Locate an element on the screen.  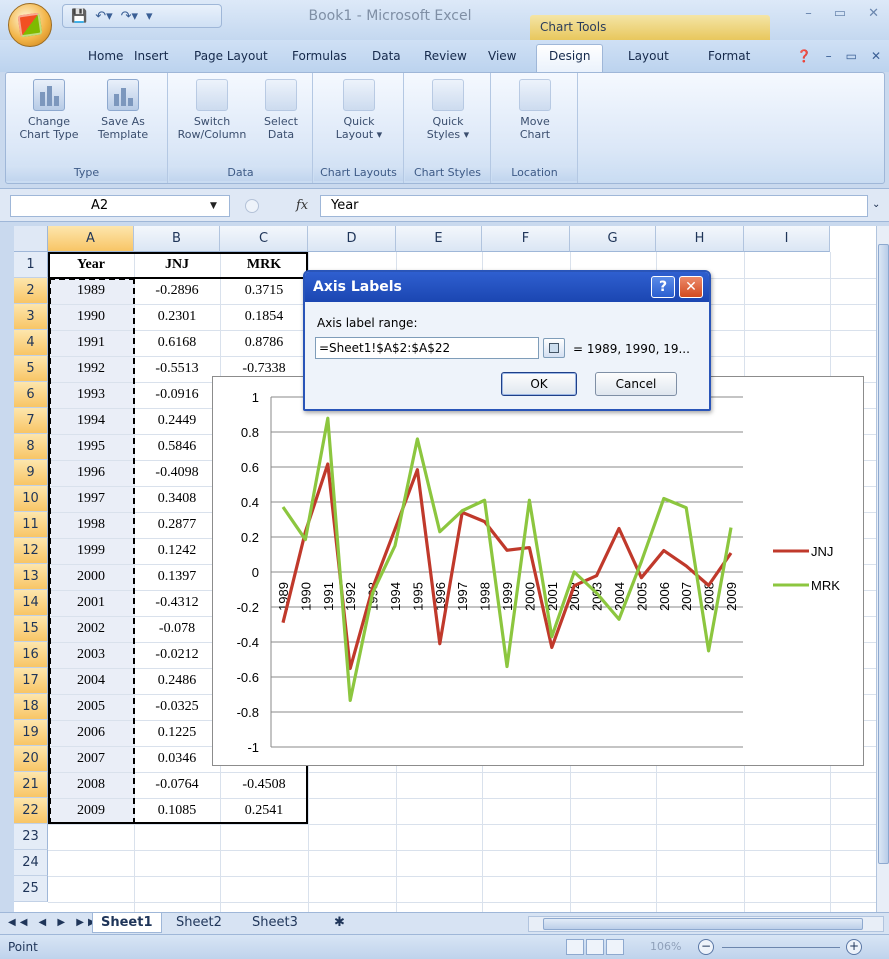
page-layout-view-icon is located at coordinates (595, 947).